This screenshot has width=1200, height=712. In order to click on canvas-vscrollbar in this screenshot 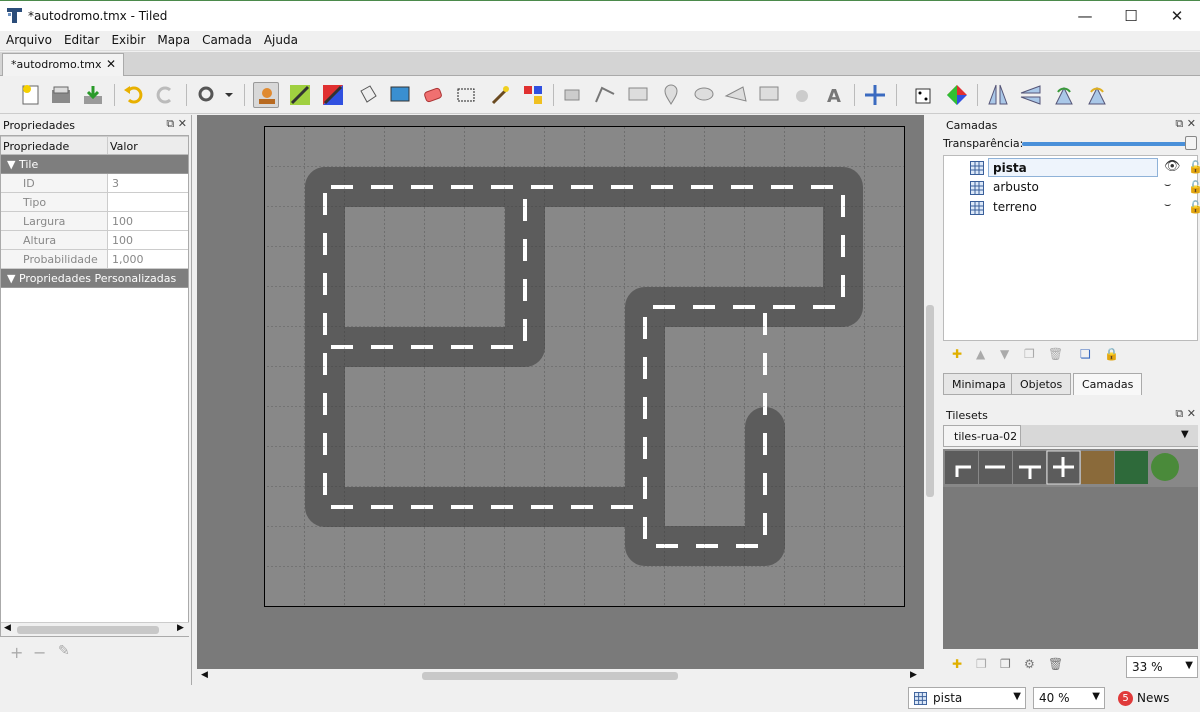, I will do `click(930, 392)`.